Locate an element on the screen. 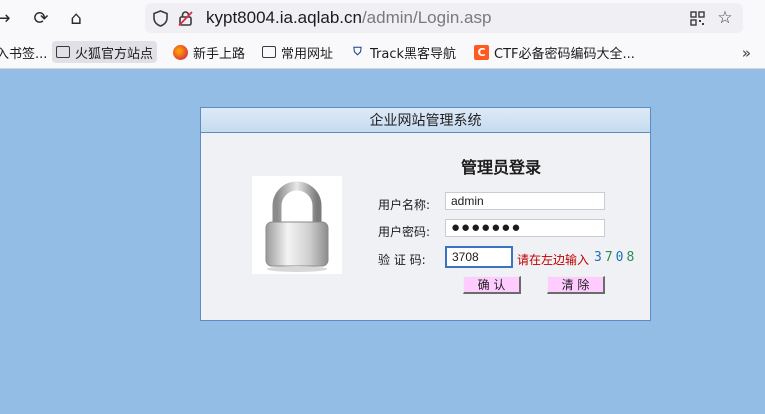 The image size is (765, 414). bookmark-label: 新手上路 is located at coordinates (219, 54).